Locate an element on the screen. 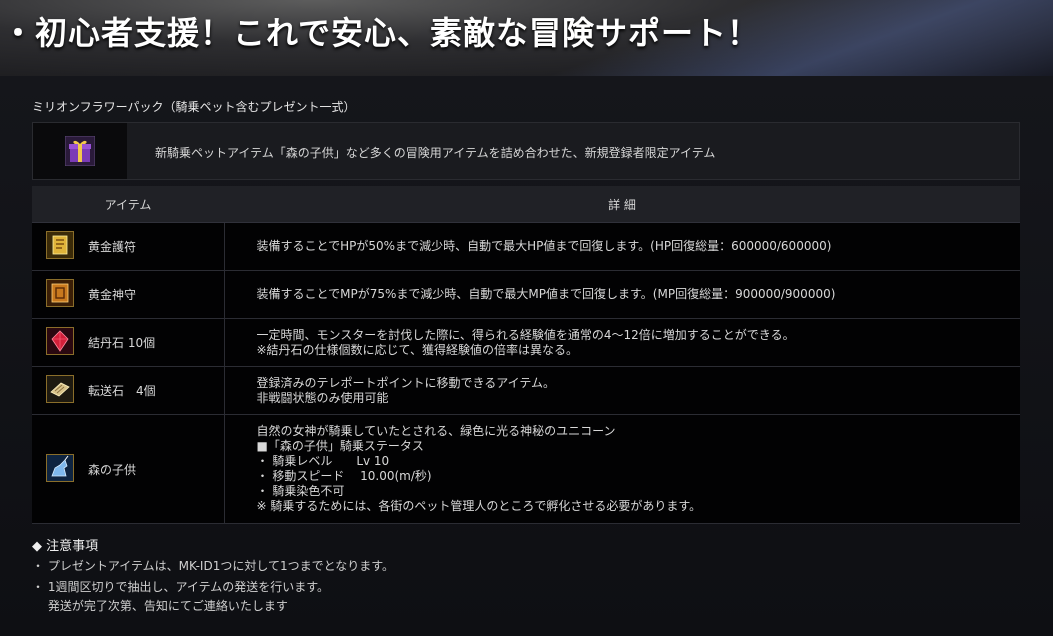 The image size is (1053, 636). item-detail-line: 非戦闘状態のみ使用可能 is located at coordinates (322, 397).